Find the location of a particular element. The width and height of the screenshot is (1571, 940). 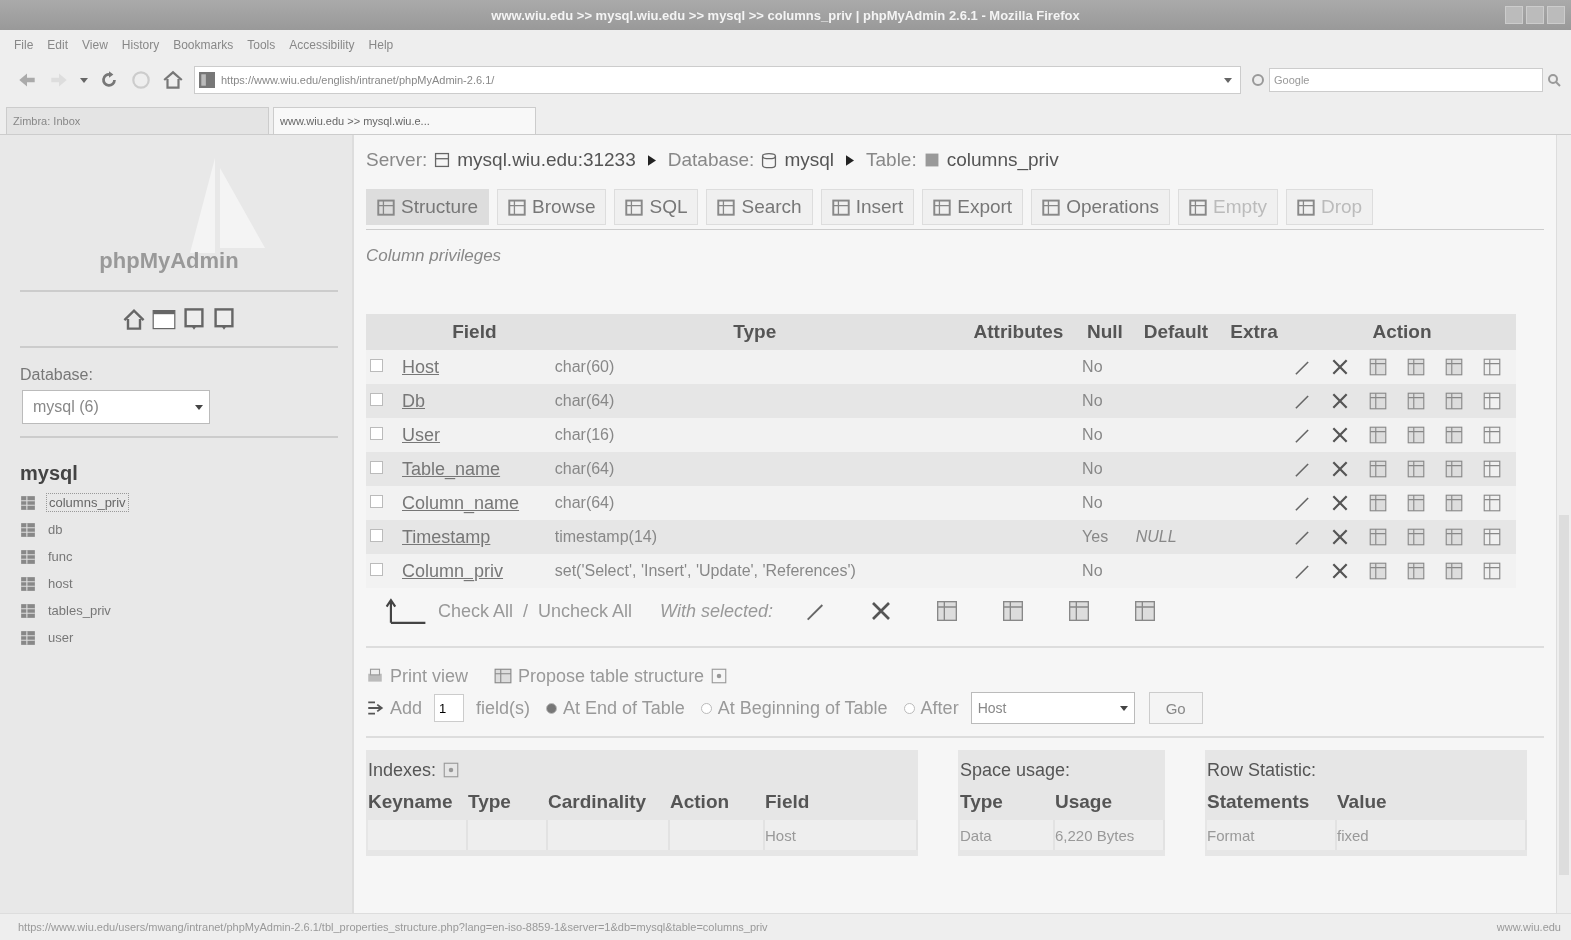

menu-item: Edit is located at coordinates (58, 45).